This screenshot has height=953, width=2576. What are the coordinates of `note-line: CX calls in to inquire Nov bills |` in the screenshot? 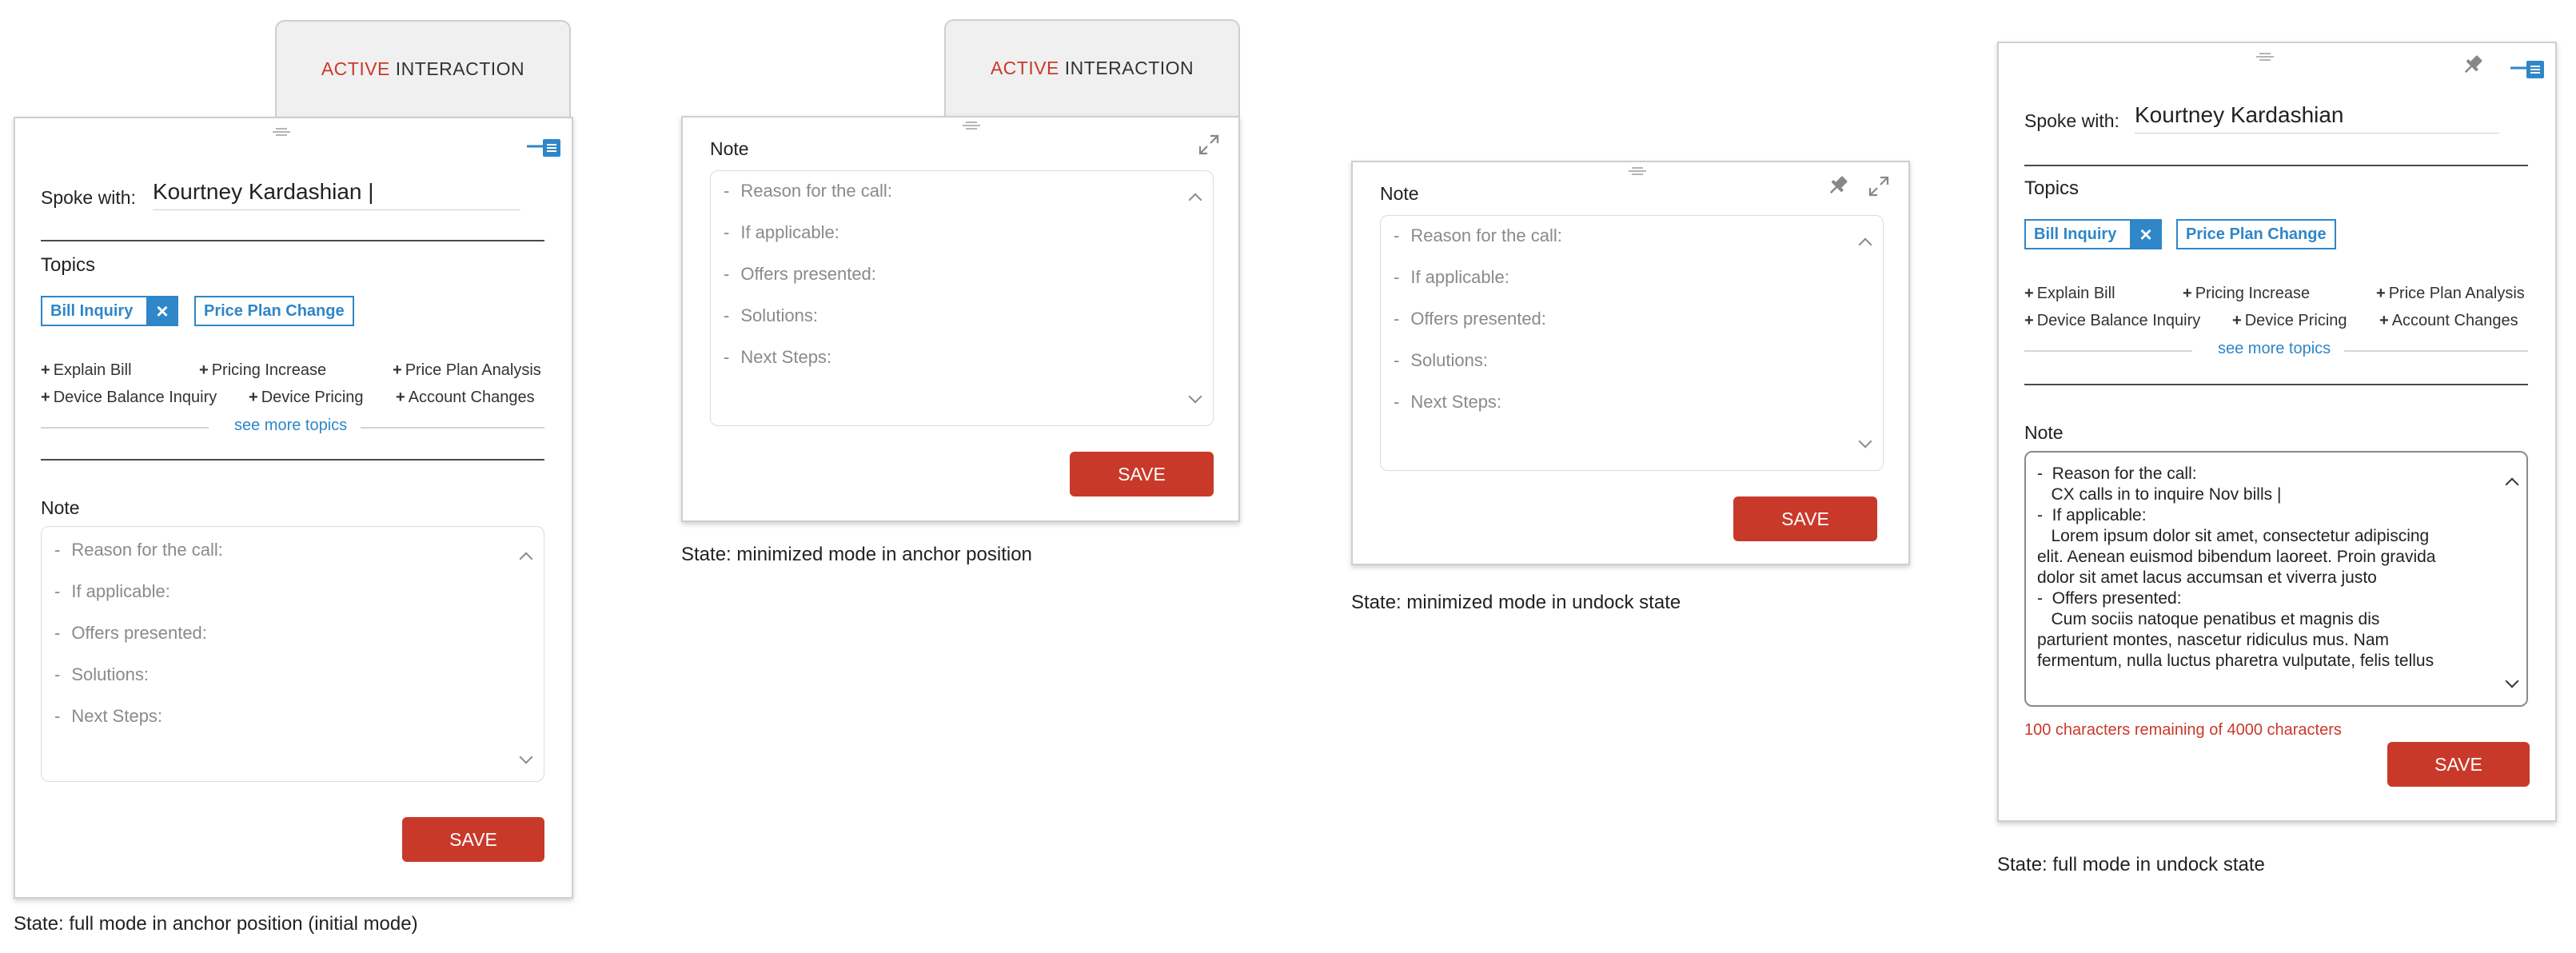 It's located at (2159, 494).